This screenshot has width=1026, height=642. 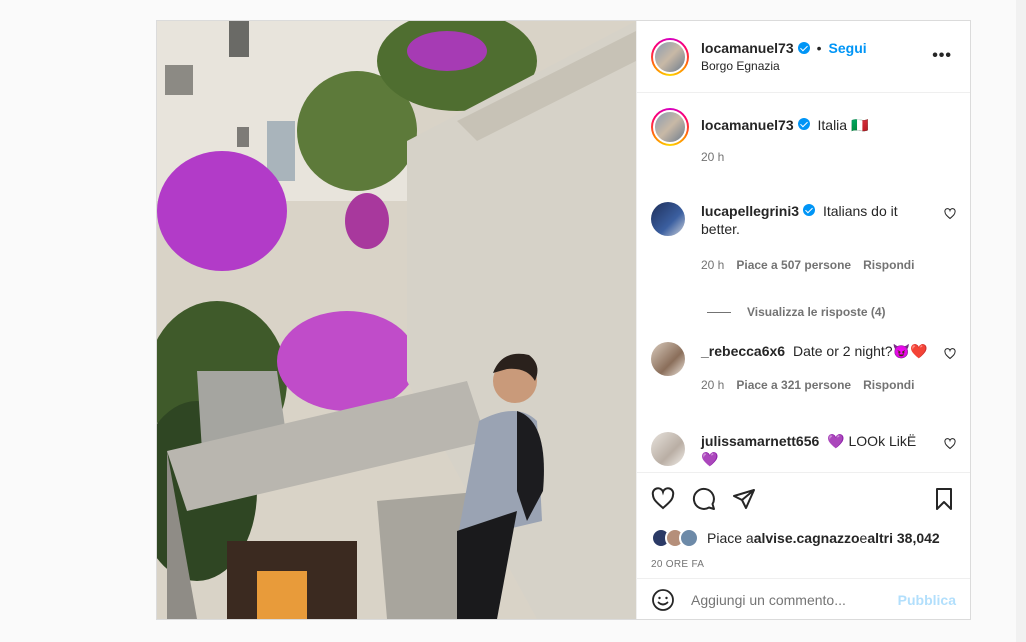 I want to click on caption-avatar, so click(x=670, y=127).